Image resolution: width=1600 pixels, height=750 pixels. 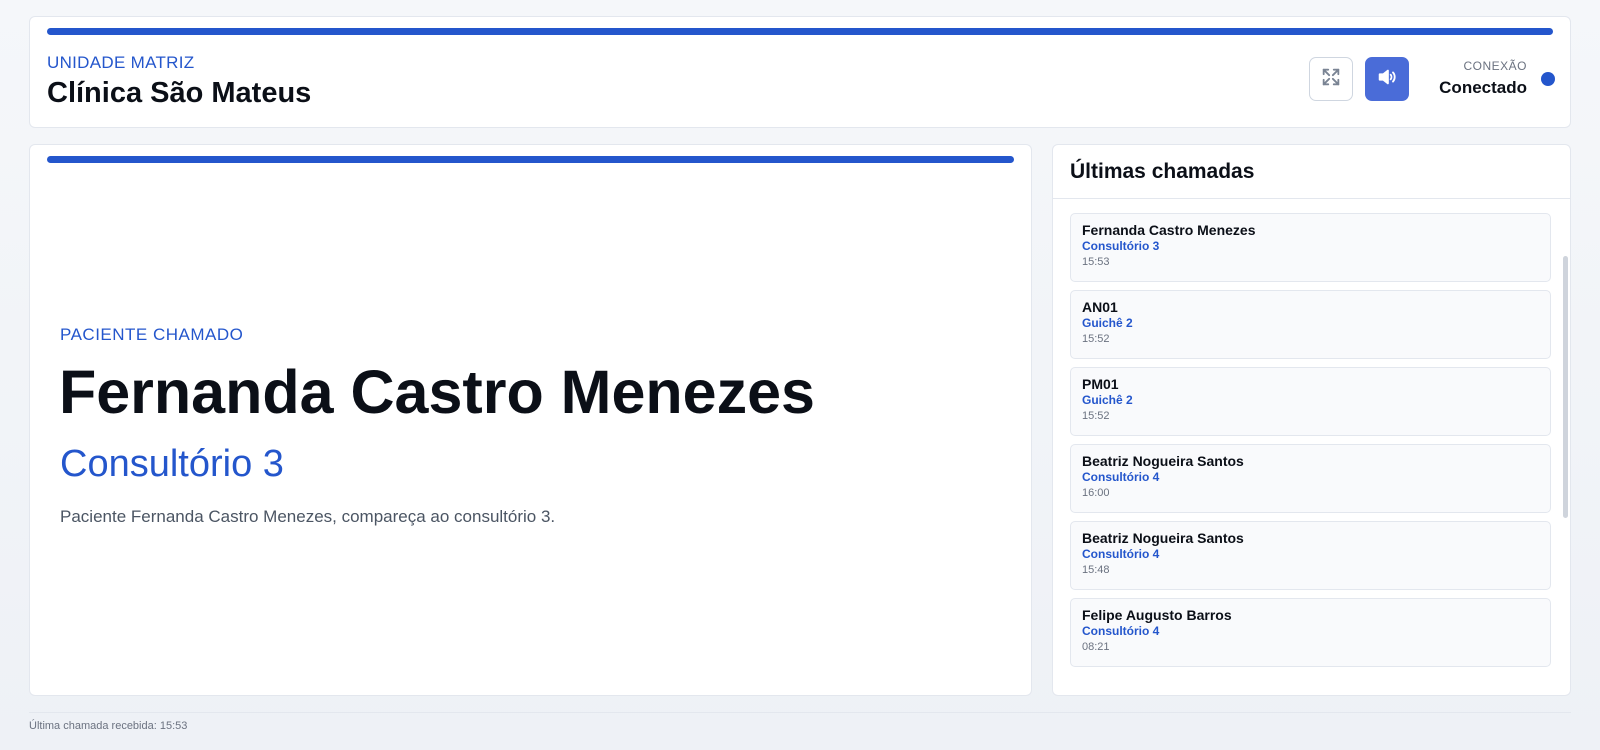 I want to click on called-patient-name: Fernanda Castro Menezes, so click(x=437, y=392).